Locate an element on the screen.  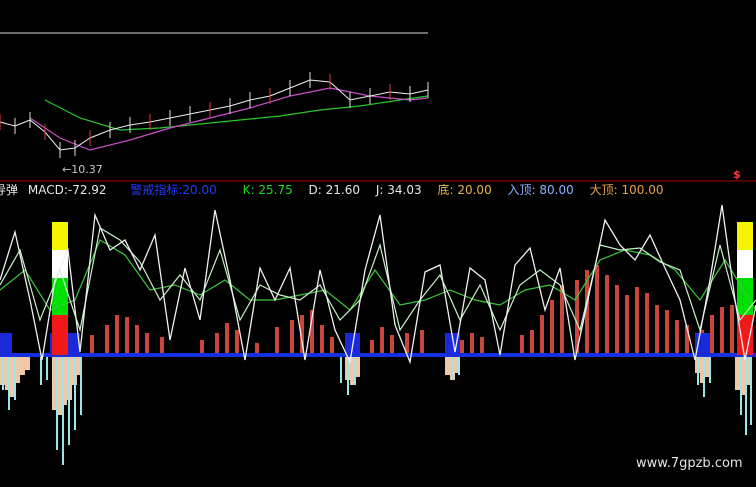
macd-readout: MACD:-72.92 is located at coordinates (72, 190).